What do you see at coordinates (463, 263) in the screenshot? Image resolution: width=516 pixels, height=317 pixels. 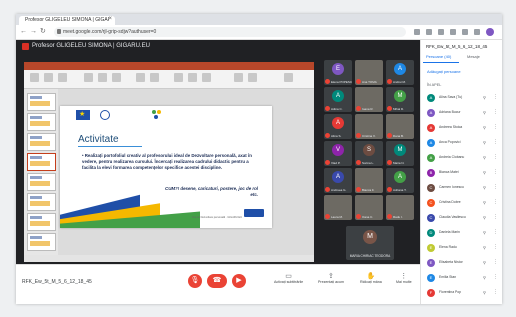 I see `list-item: E Elisabeta Nistor ⚲ ⋮` at bounding box center [463, 263].